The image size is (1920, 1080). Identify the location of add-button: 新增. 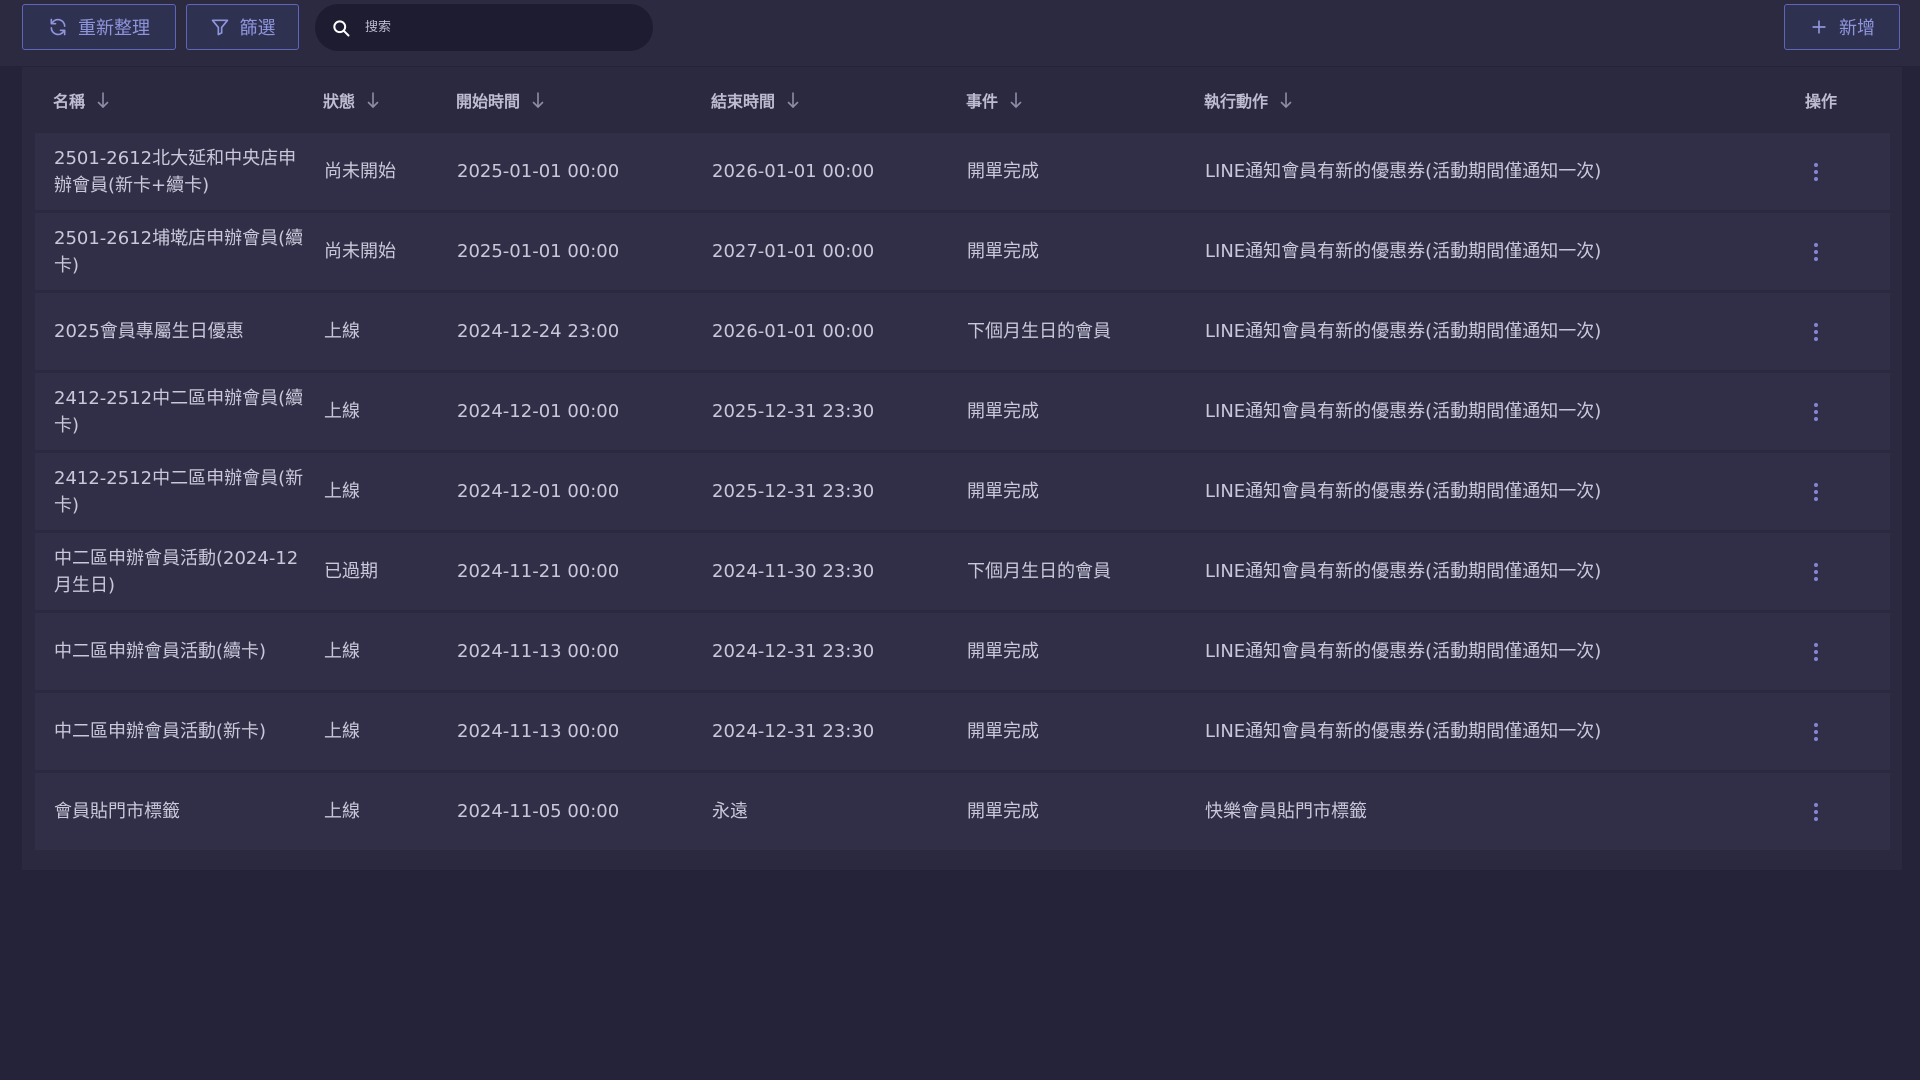
(1842, 27).